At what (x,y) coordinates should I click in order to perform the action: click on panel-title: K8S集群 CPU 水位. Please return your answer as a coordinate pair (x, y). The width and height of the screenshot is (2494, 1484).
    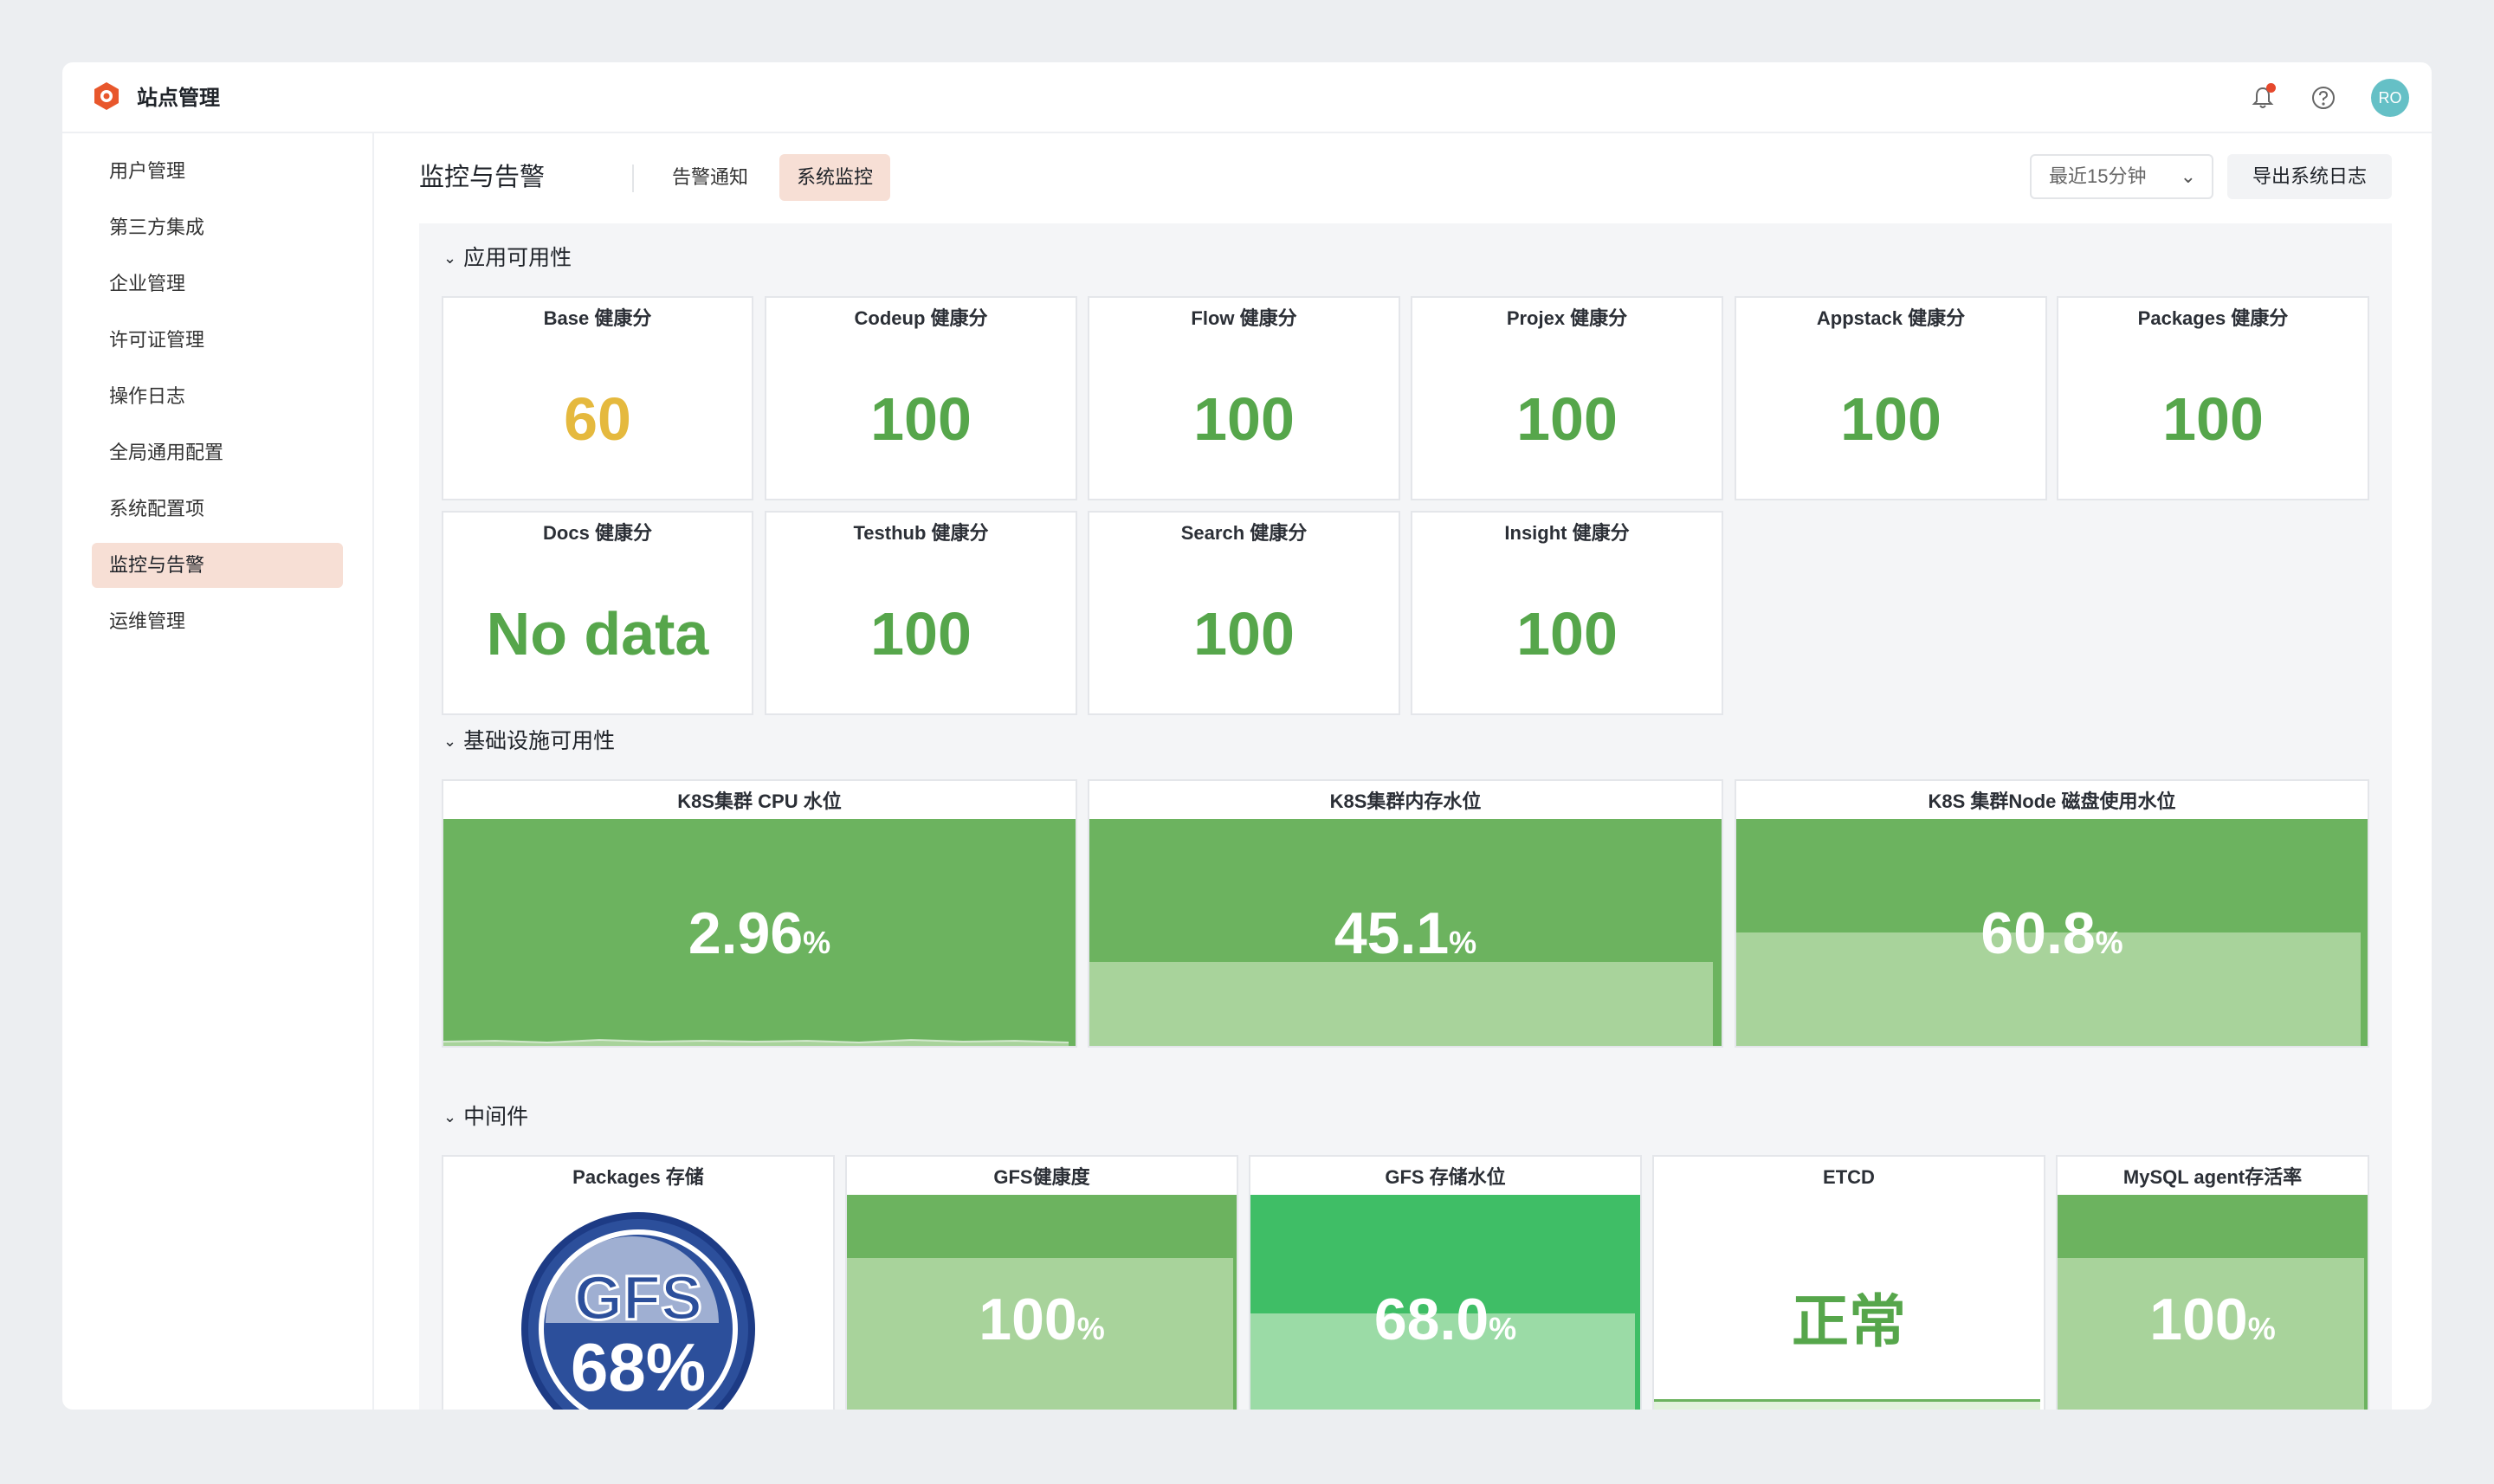
    Looking at the image, I should click on (759, 801).